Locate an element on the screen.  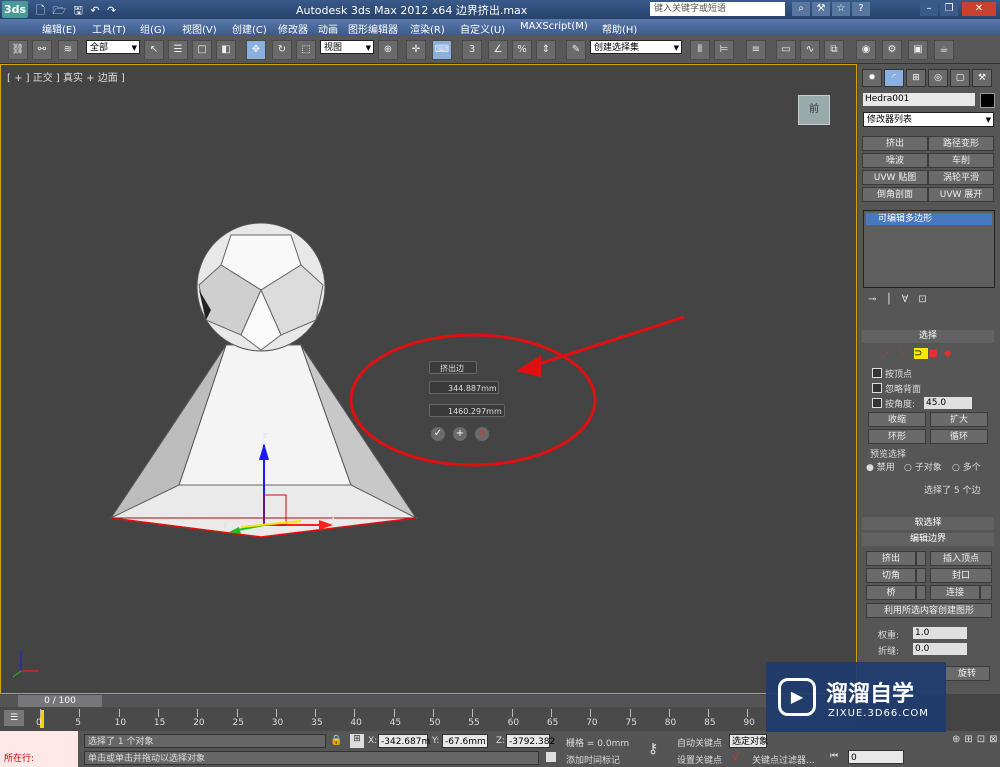
ignore-backfacing-checkbox is located at coordinates (877, 388).